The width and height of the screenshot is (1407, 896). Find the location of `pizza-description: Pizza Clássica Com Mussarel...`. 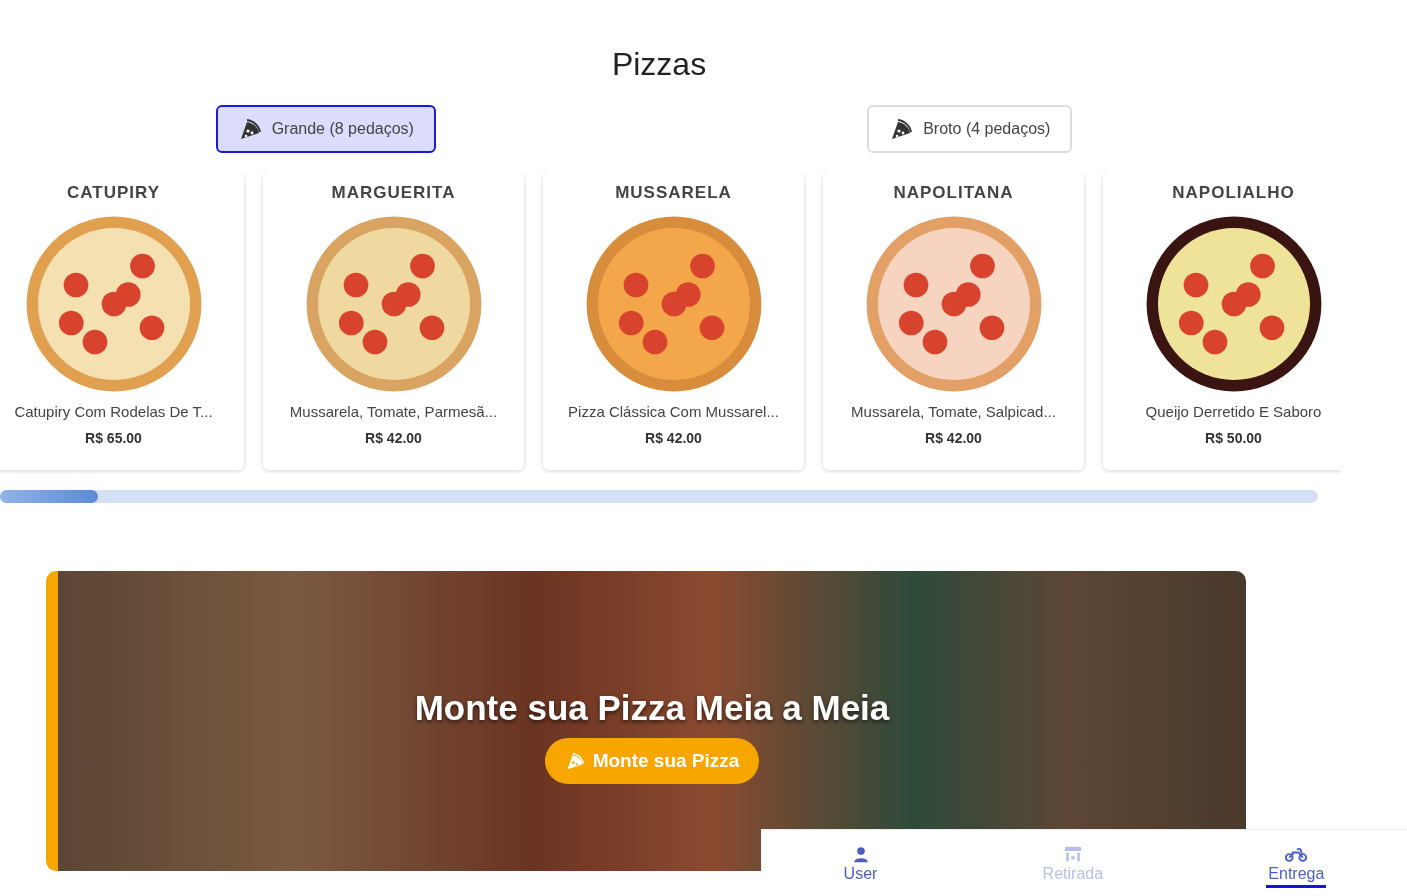

pizza-description: Pizza Clássica Com Mussarel... is located at coordinates (673, 411).